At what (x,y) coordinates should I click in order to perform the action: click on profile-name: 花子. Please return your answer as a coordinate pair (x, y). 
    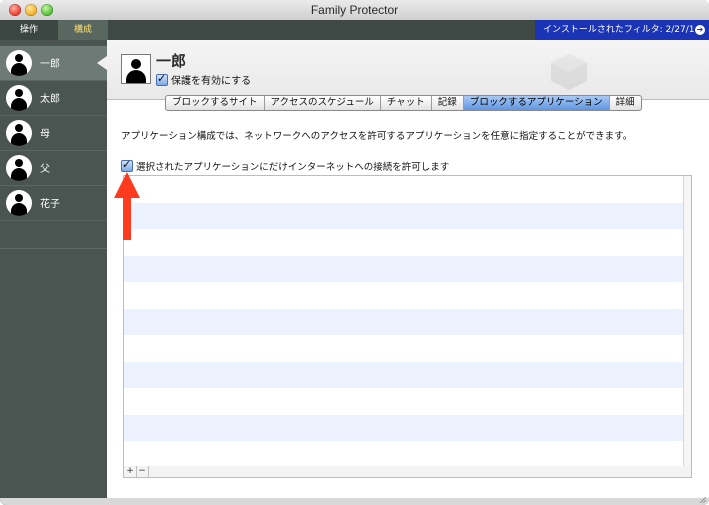
    Looking at the image, I should click on (50, 204).